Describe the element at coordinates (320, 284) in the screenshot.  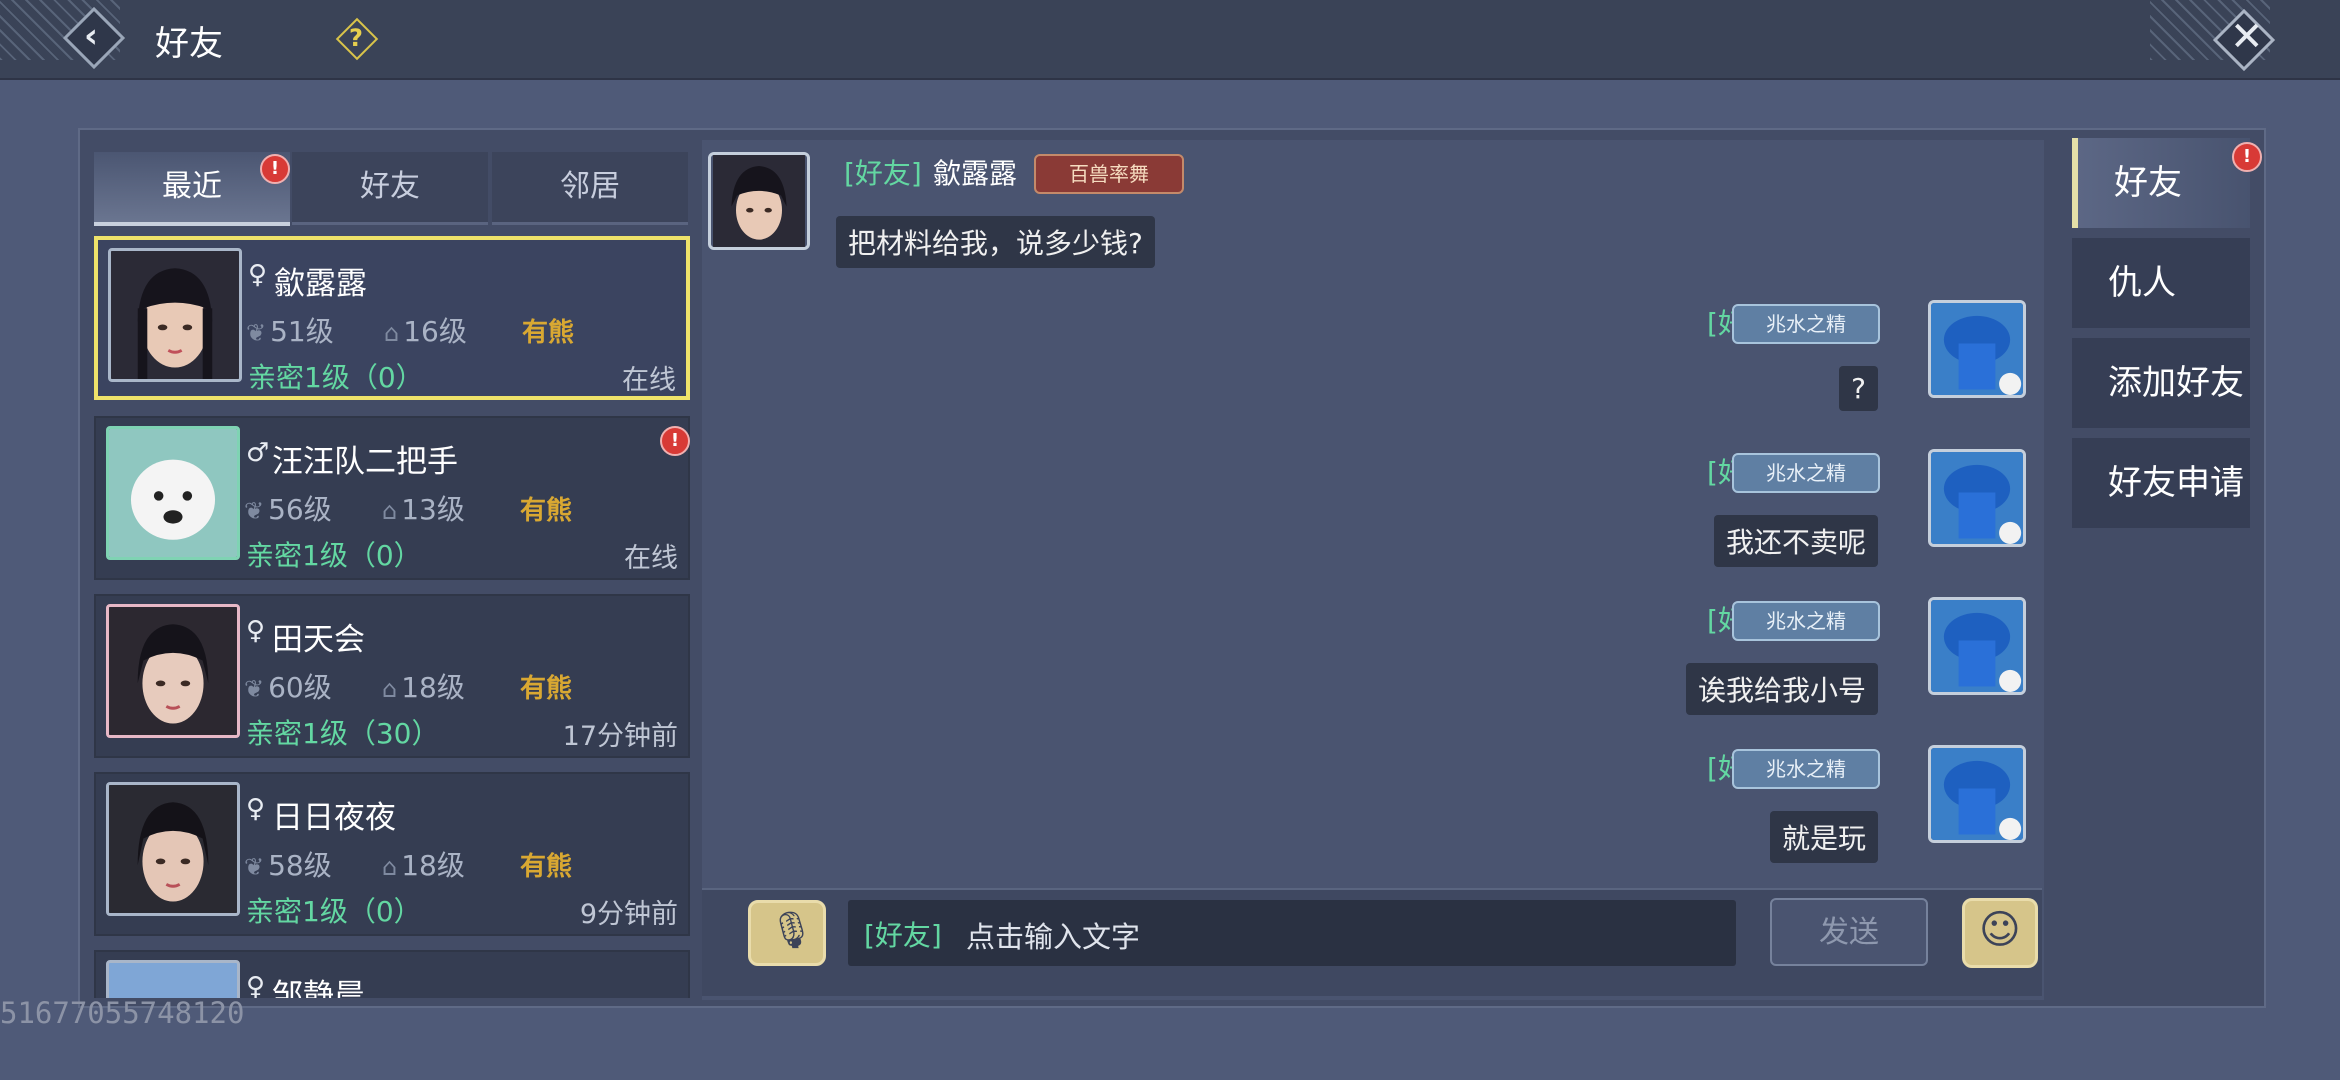
I see `friend-name: 歙露露` at that location.